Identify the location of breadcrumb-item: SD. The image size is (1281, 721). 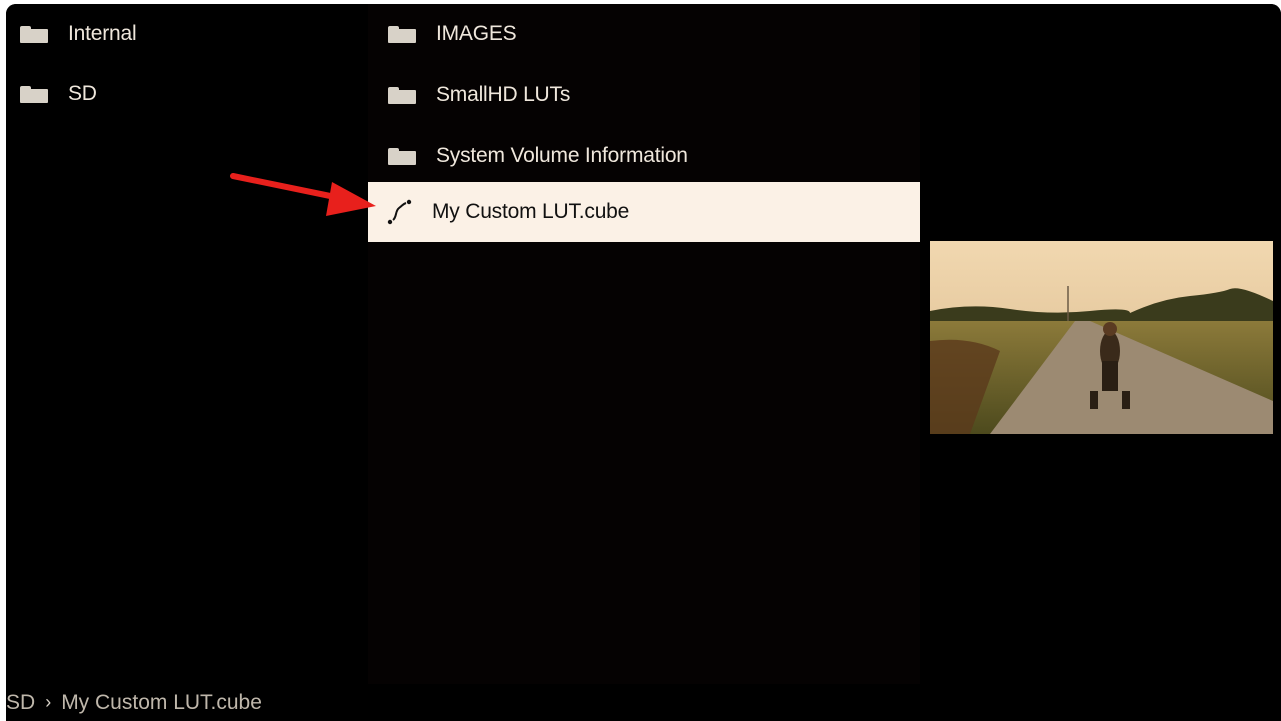
(20, 703).